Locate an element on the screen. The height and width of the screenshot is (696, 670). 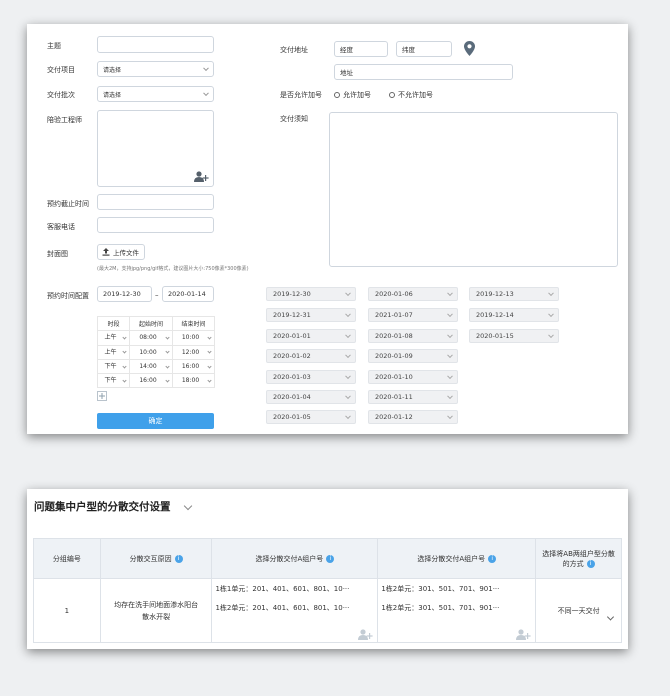
longitude-input: 经度 is located at coordinates (361, 49).